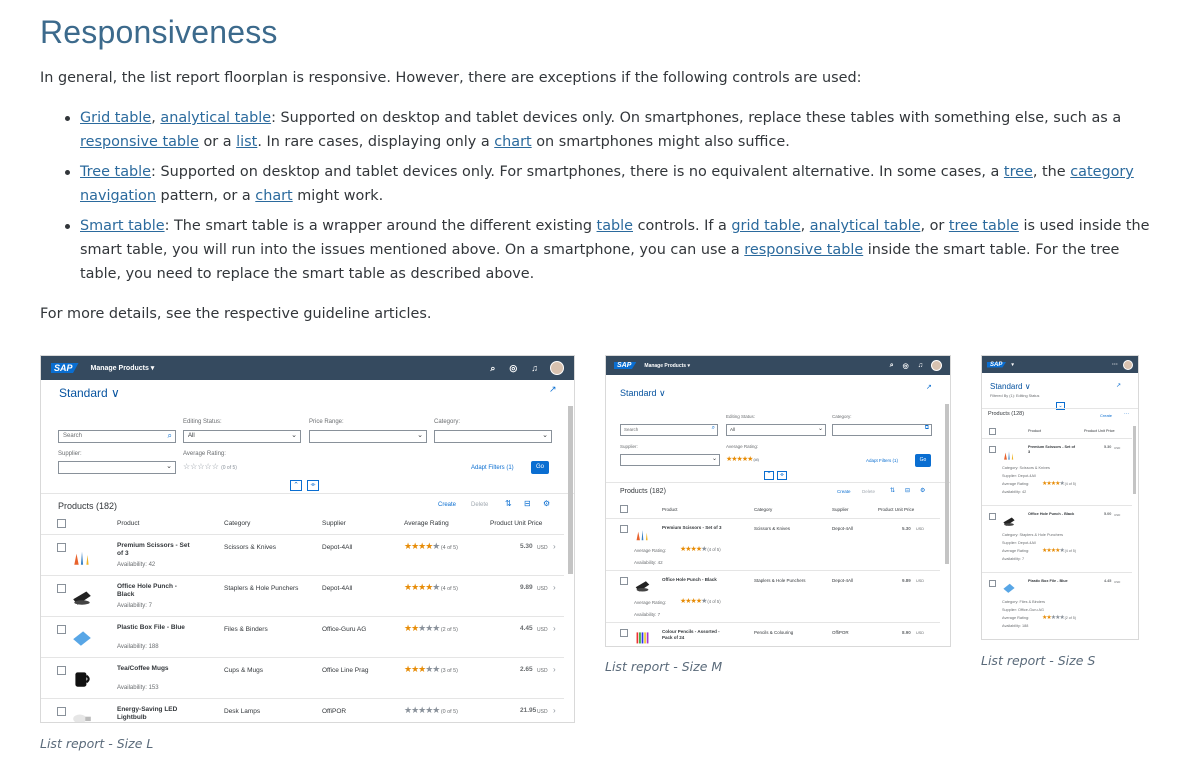 The image size is (1177, 781). What do you see at coordinates (115, 172) in the screenshot?
I see `link-tree-table: Tree table` at bounding box center [115, 172].